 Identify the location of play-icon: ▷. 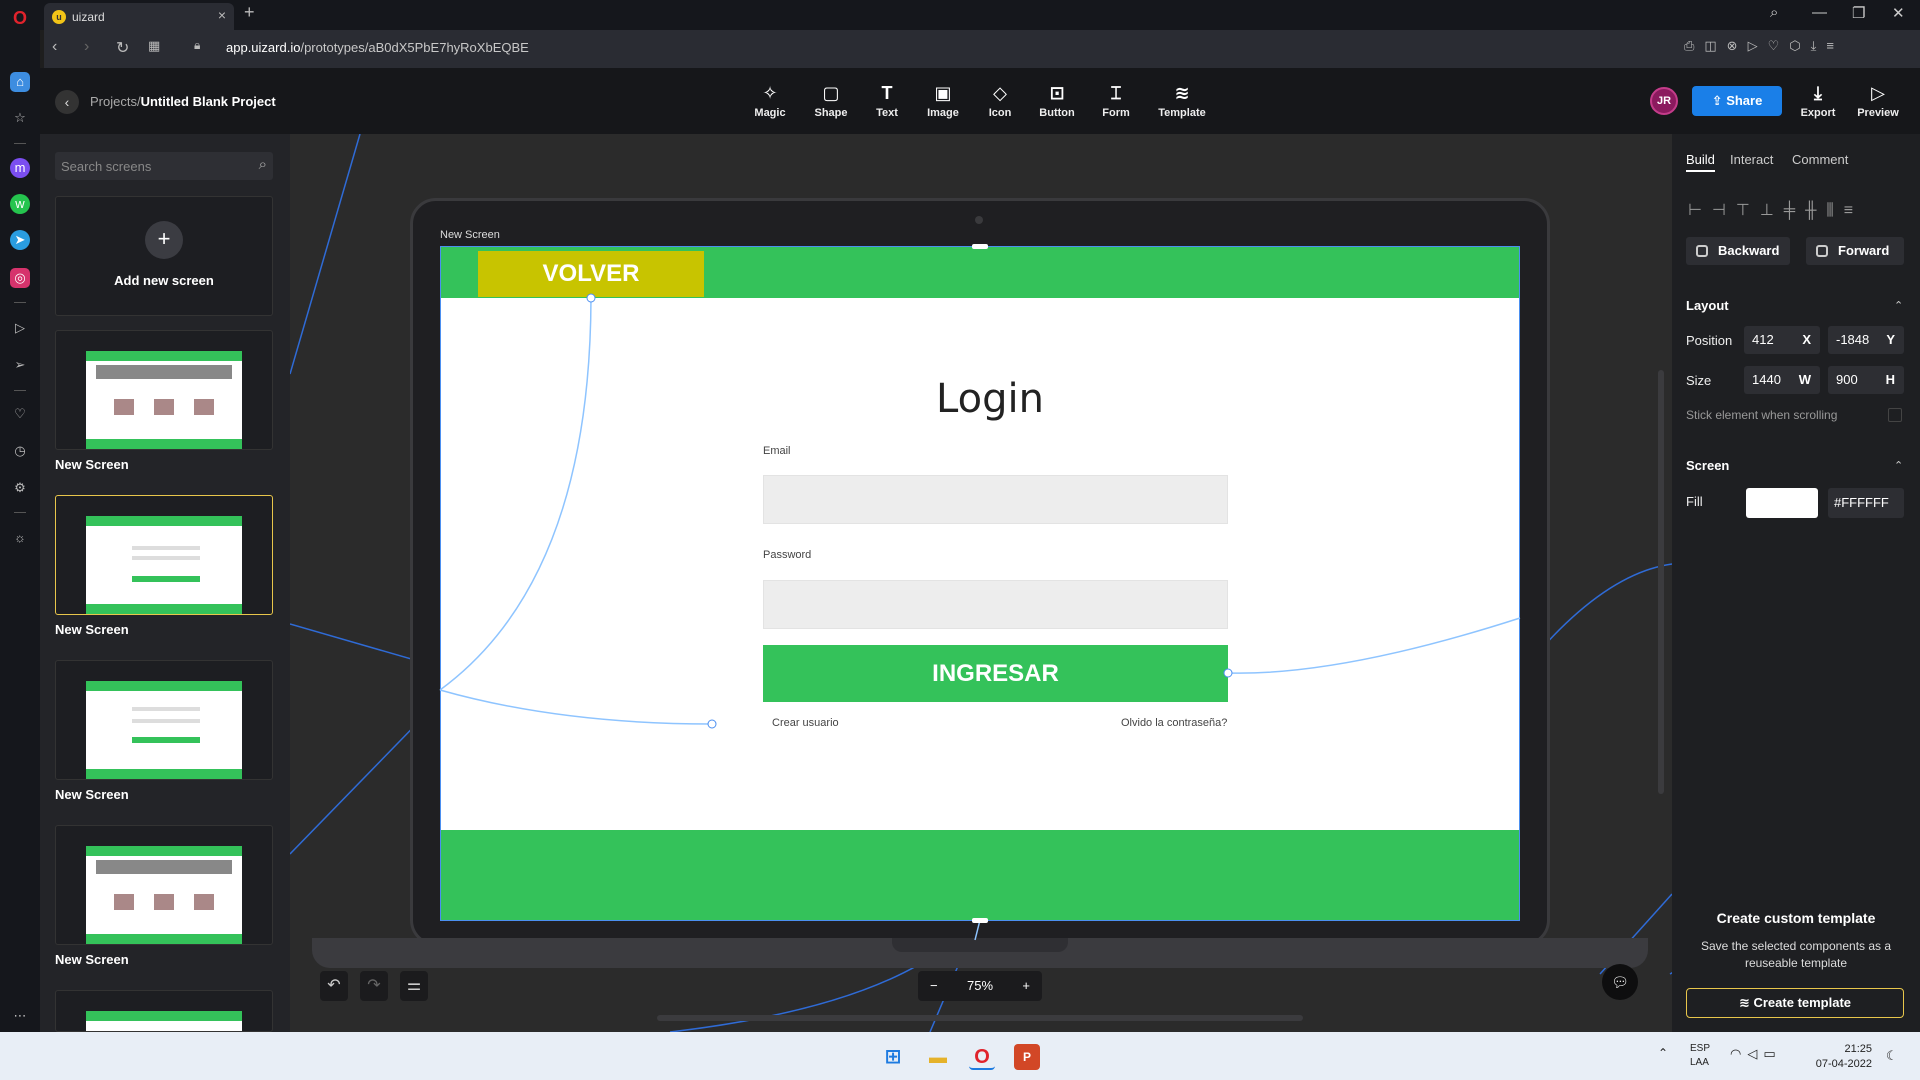
(1878, 93).